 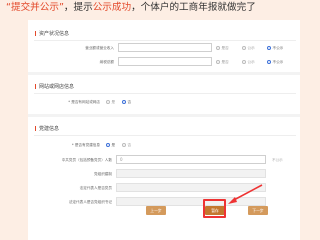 What do you see at coordinates (78, 7) in the screenshot?
I see `banner-sep: ，提示` at bounding box center [78, 7].